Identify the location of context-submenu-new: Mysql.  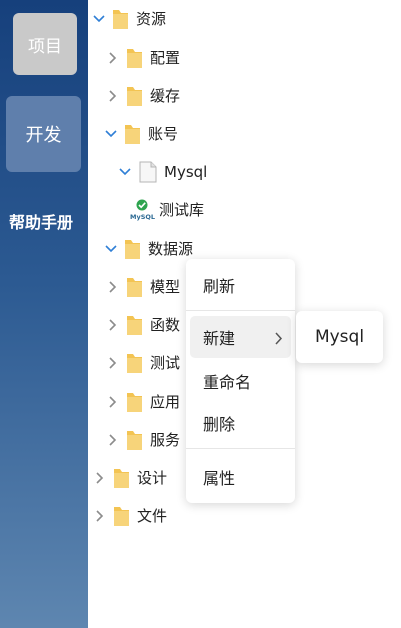
(339, 337).